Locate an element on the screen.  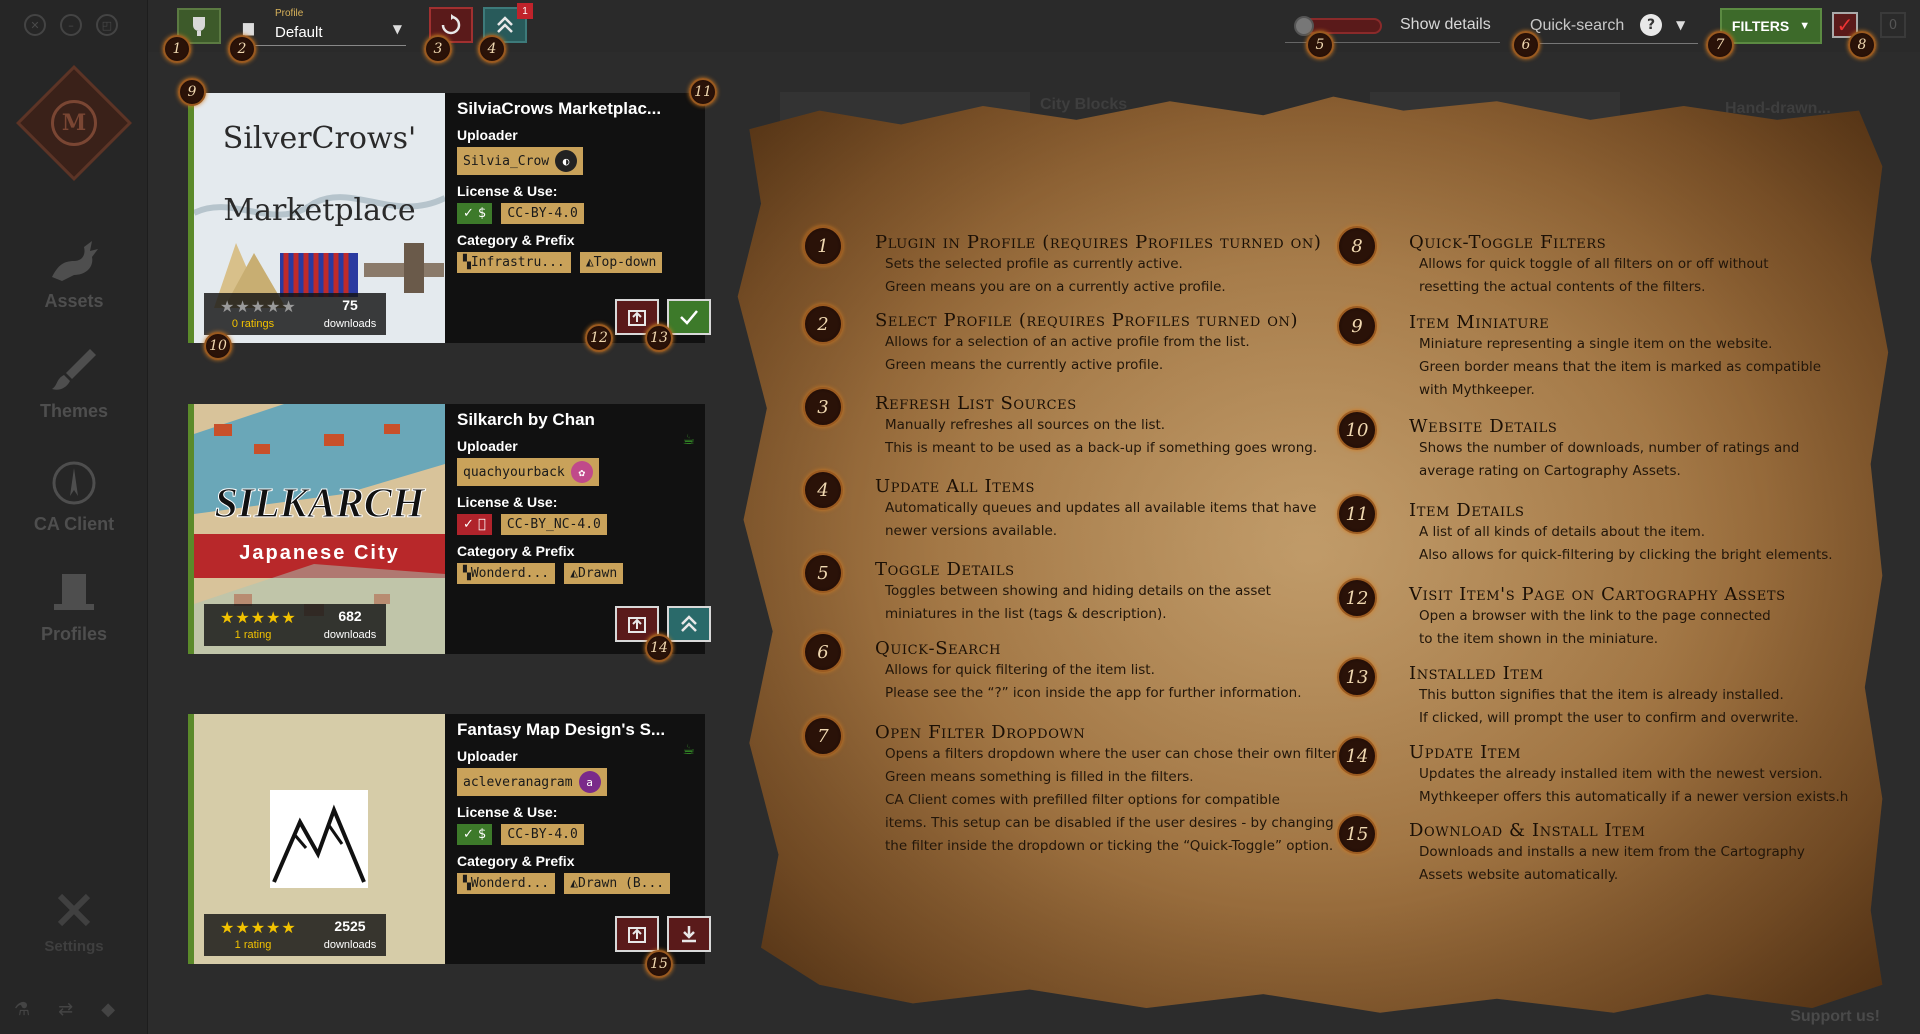
legend-marker: 14 is located at coordinates (1357, 756).